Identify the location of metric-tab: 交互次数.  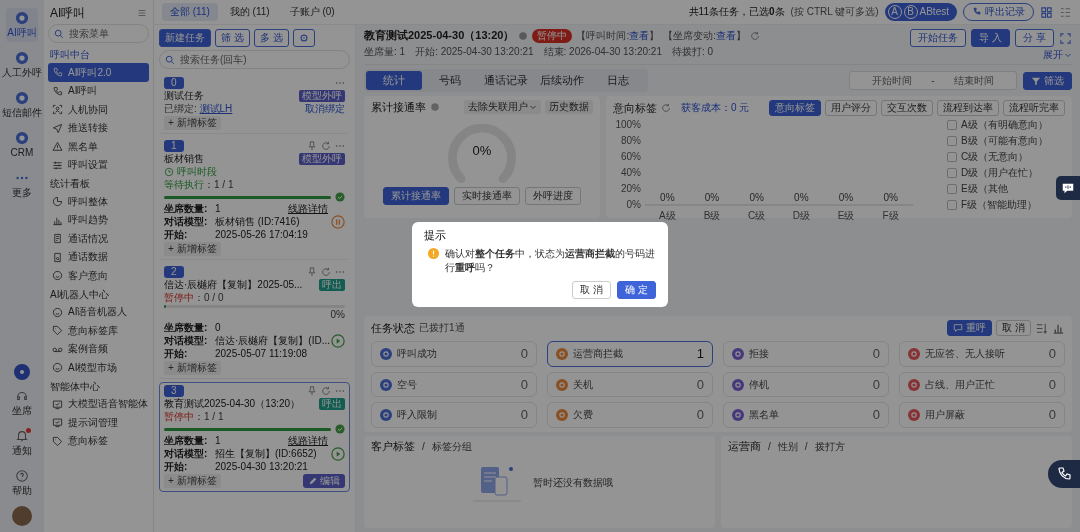
(907, 108).